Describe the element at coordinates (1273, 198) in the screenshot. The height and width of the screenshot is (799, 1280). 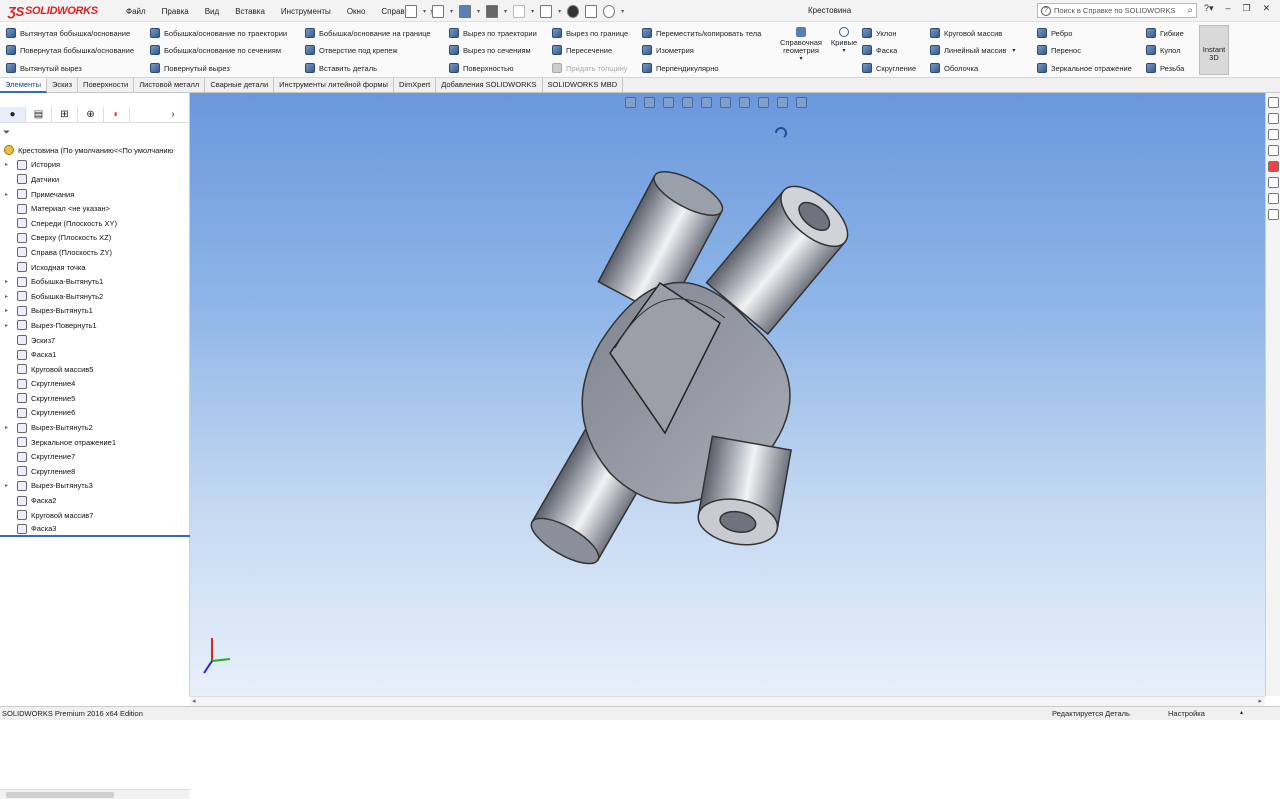
I see `solidworks-forum-icon` at that location.